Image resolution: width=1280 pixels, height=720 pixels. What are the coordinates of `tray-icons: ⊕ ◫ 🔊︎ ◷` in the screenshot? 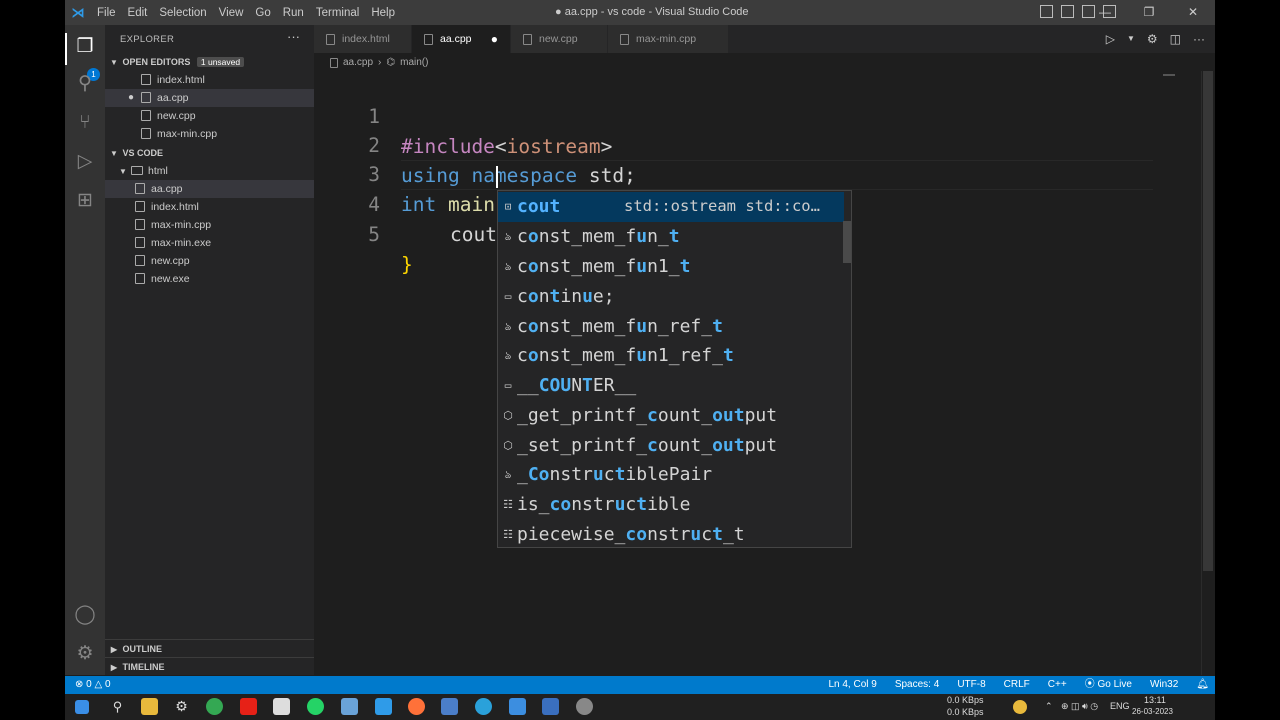 It's located at (1079, 706).